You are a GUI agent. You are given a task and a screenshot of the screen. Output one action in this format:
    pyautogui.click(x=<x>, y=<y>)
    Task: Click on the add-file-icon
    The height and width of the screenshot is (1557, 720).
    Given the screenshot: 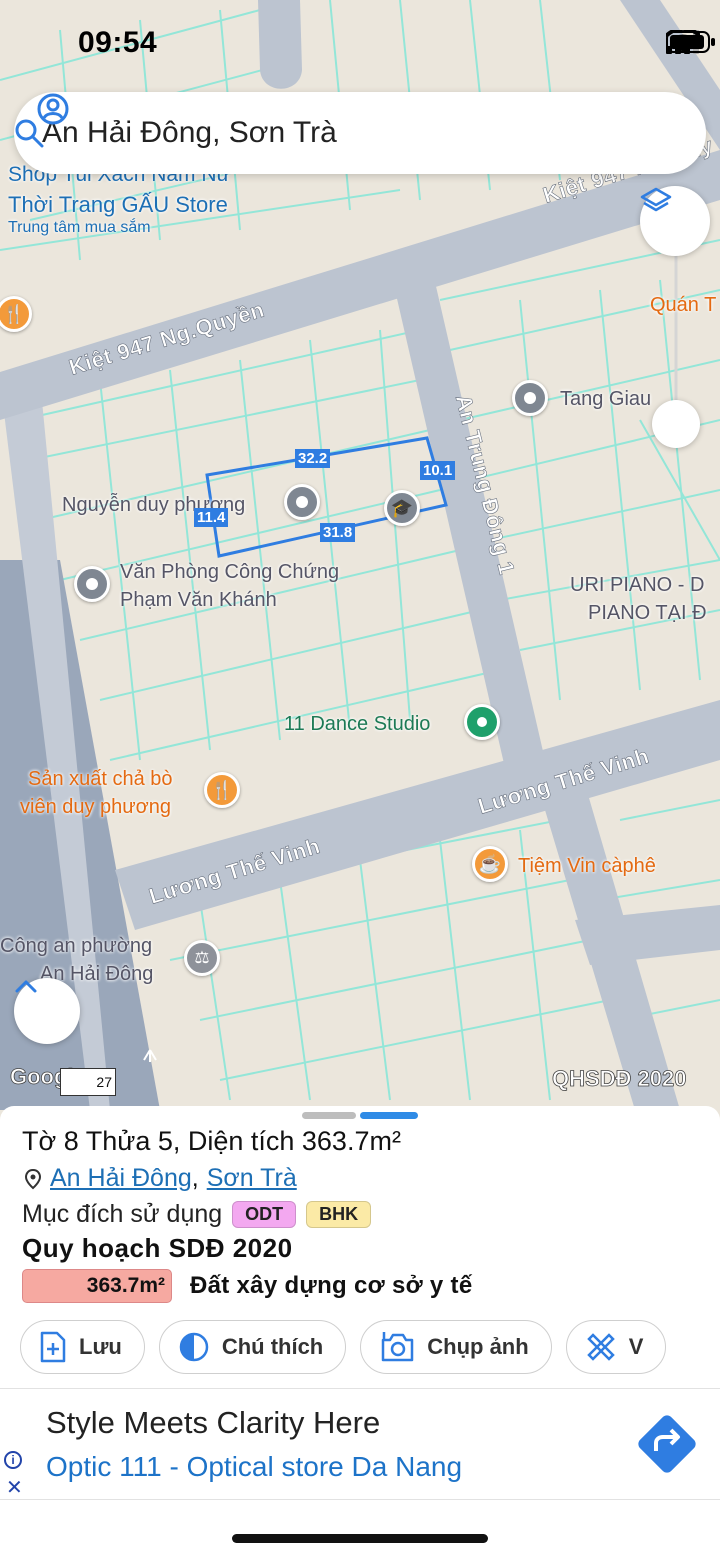 What is the action you would take?
    pyautogui.click(x=53, y=1347)
    